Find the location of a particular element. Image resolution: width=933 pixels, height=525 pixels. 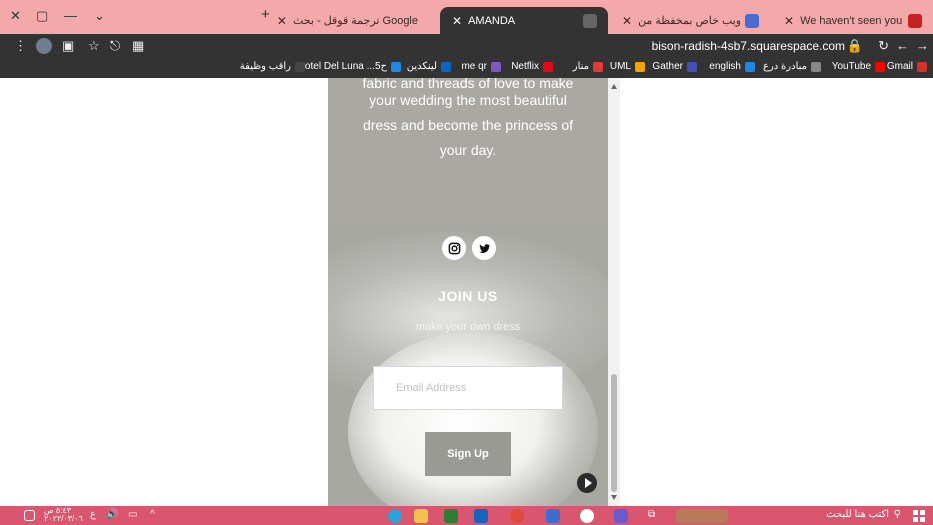

store-icon is located at coordinates (621, 516).